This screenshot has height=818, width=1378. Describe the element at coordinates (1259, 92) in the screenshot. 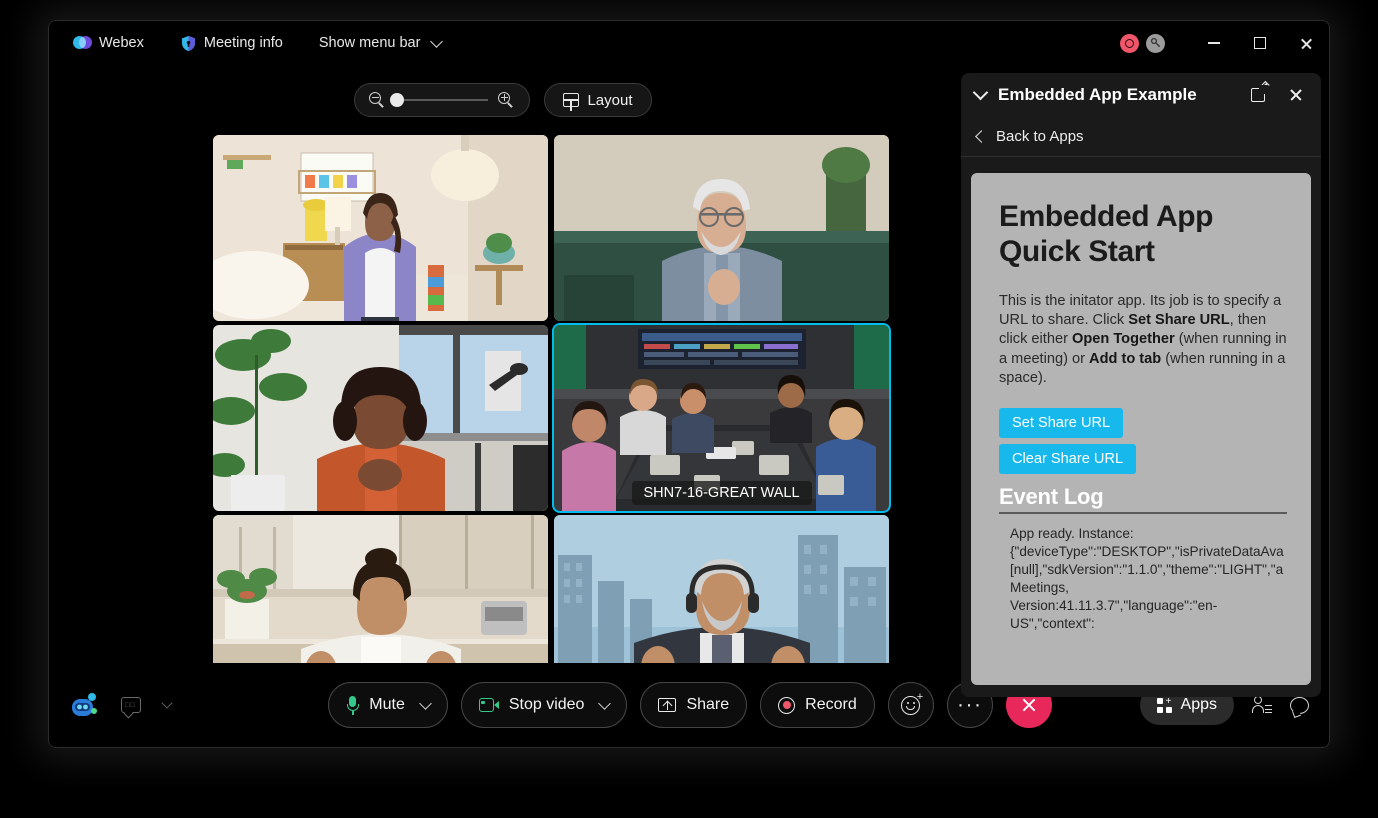

I see `open-external-icon` at that location.